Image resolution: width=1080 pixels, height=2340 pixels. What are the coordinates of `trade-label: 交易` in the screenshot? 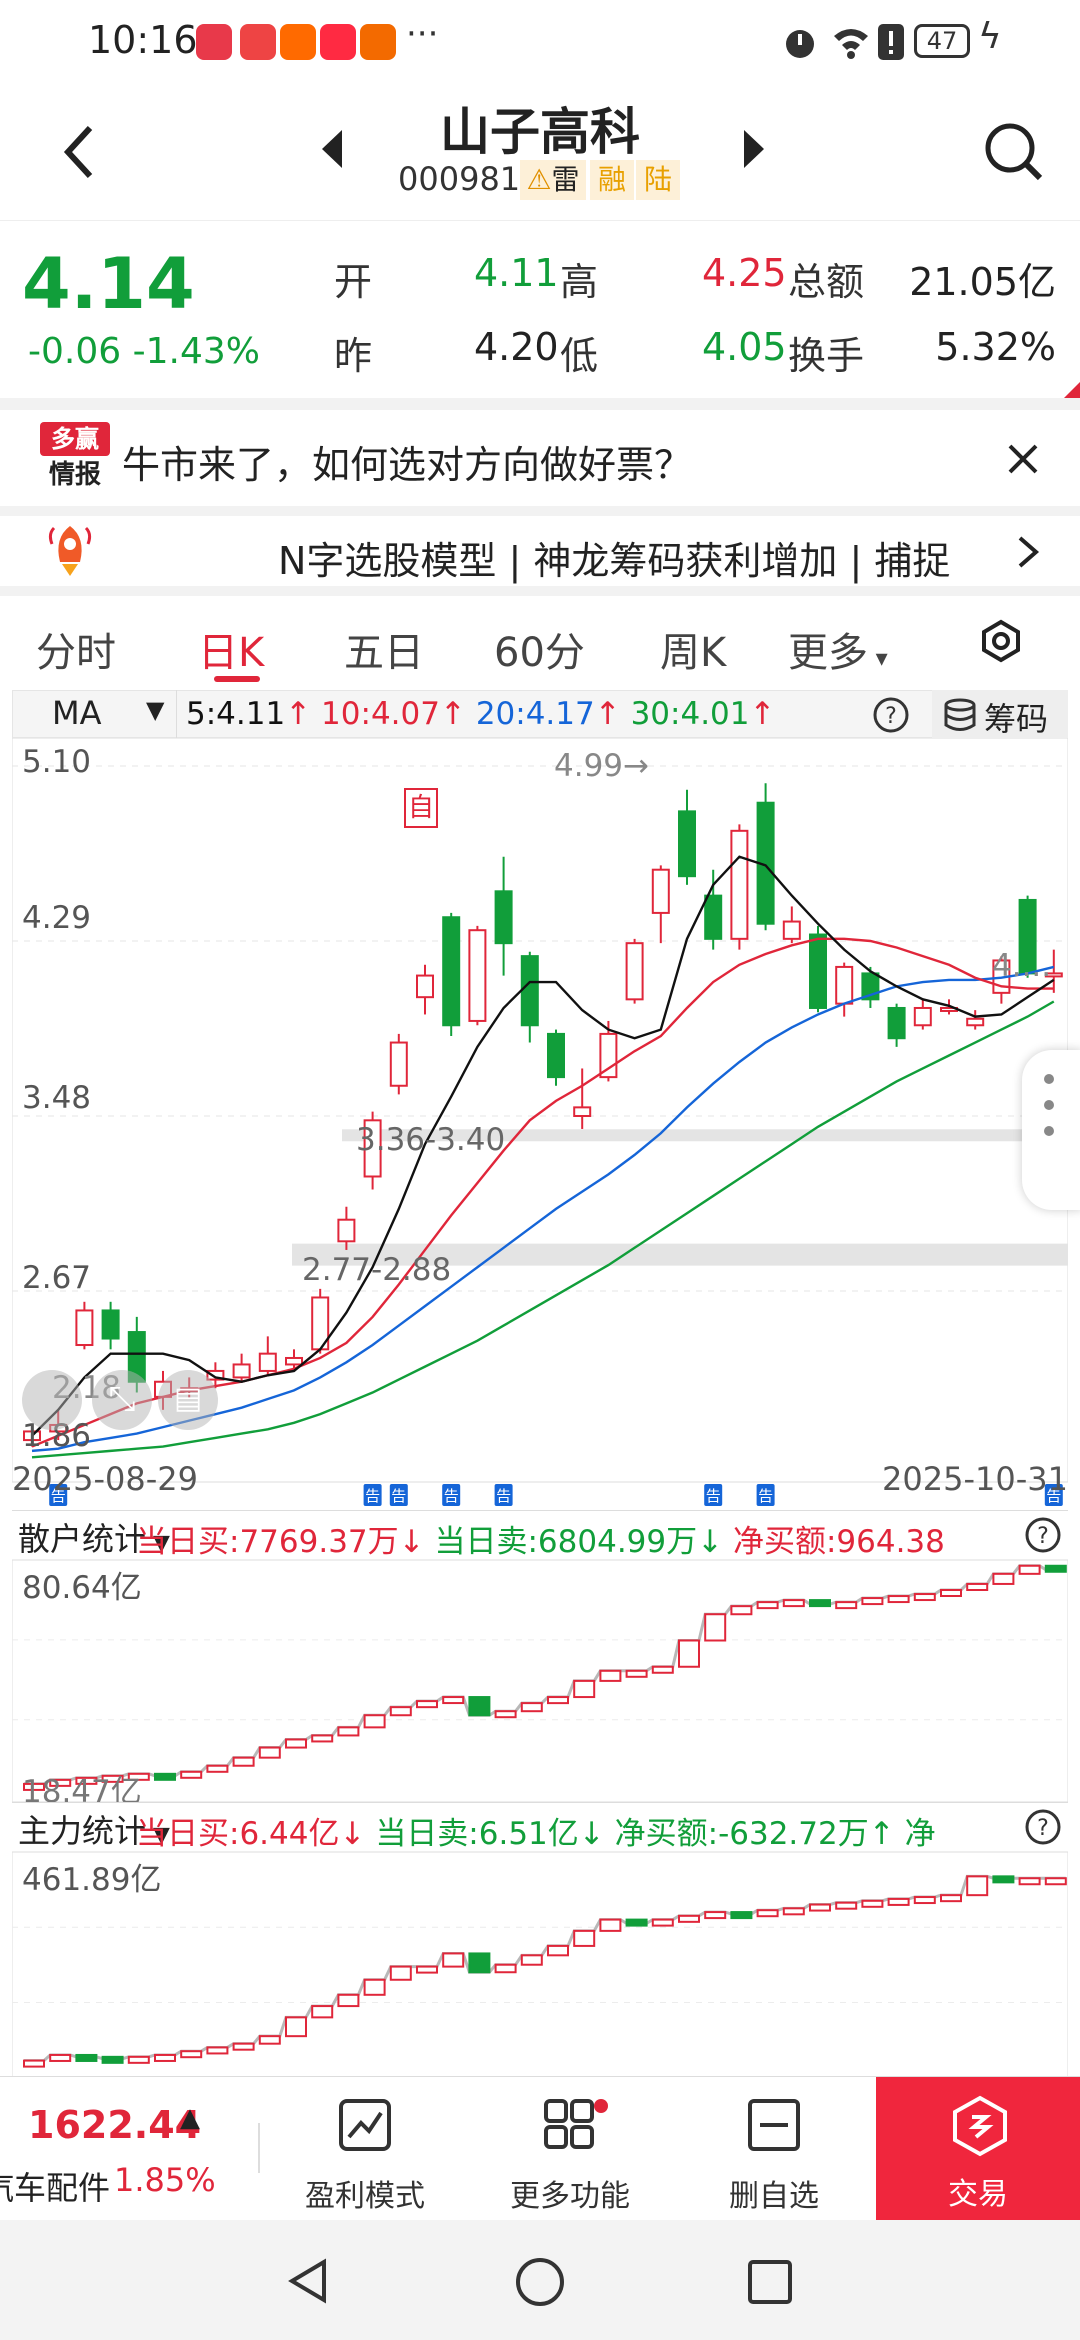 It's located at (978, 2194).